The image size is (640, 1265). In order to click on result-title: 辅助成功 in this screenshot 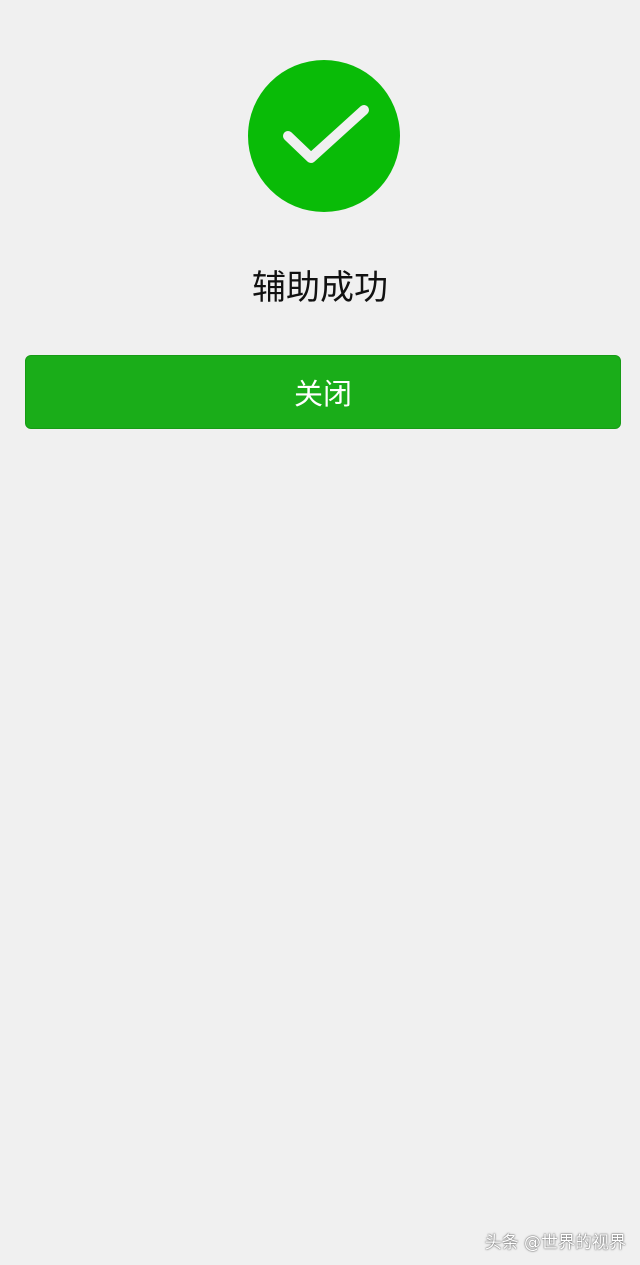, I will do `click(320, 288)`.